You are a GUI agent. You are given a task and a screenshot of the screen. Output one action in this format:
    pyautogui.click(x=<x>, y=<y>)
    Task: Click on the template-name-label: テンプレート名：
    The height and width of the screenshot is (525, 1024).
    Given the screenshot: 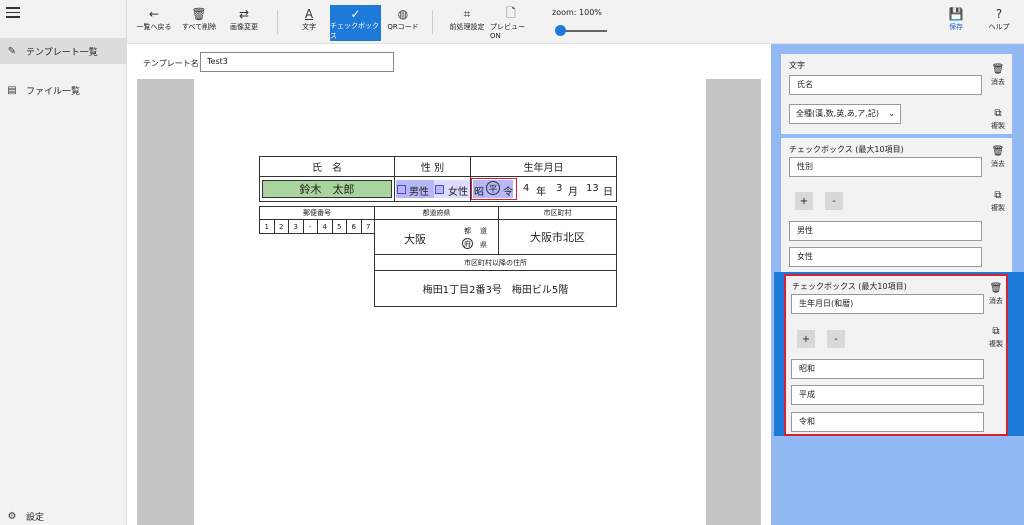 What is the action you would take?
    pyautogui.click(x=175, y=63)
    